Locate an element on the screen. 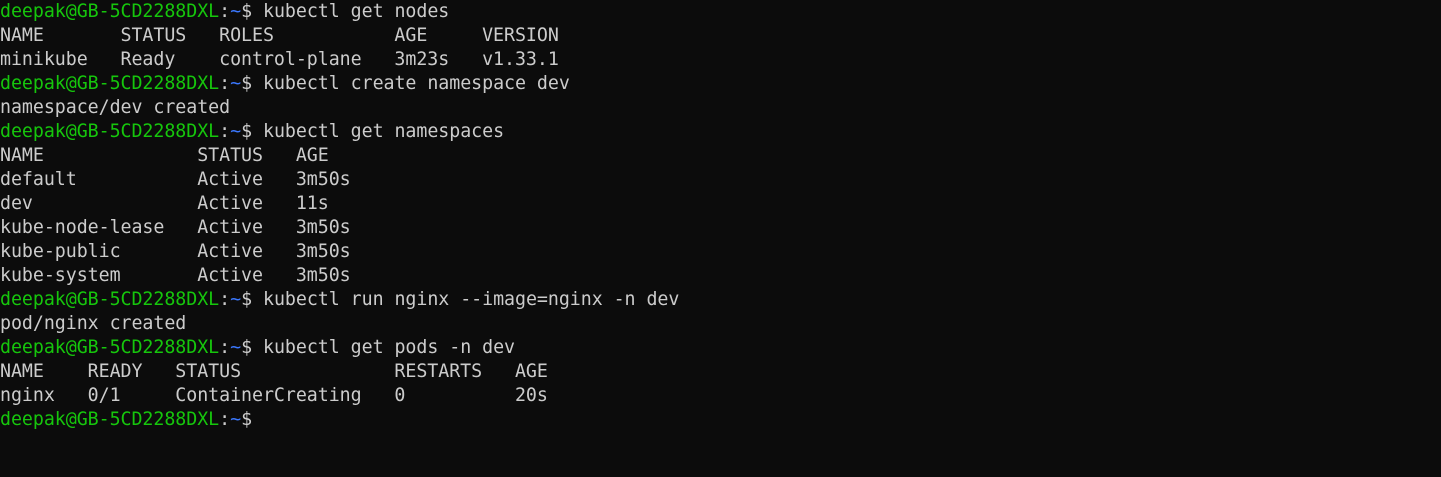 The height and width of the screenshot is (477, 1441). output-text: pod/nginx created is located at coordinates (93, 323).